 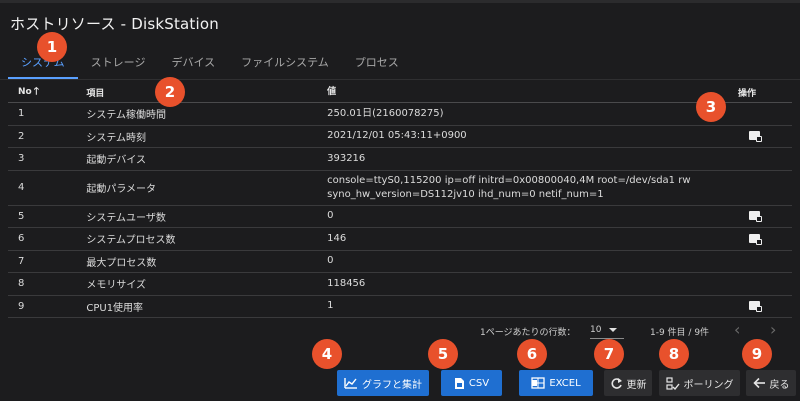 I want to click on row-value: 118456, so click(x=510, y=284).